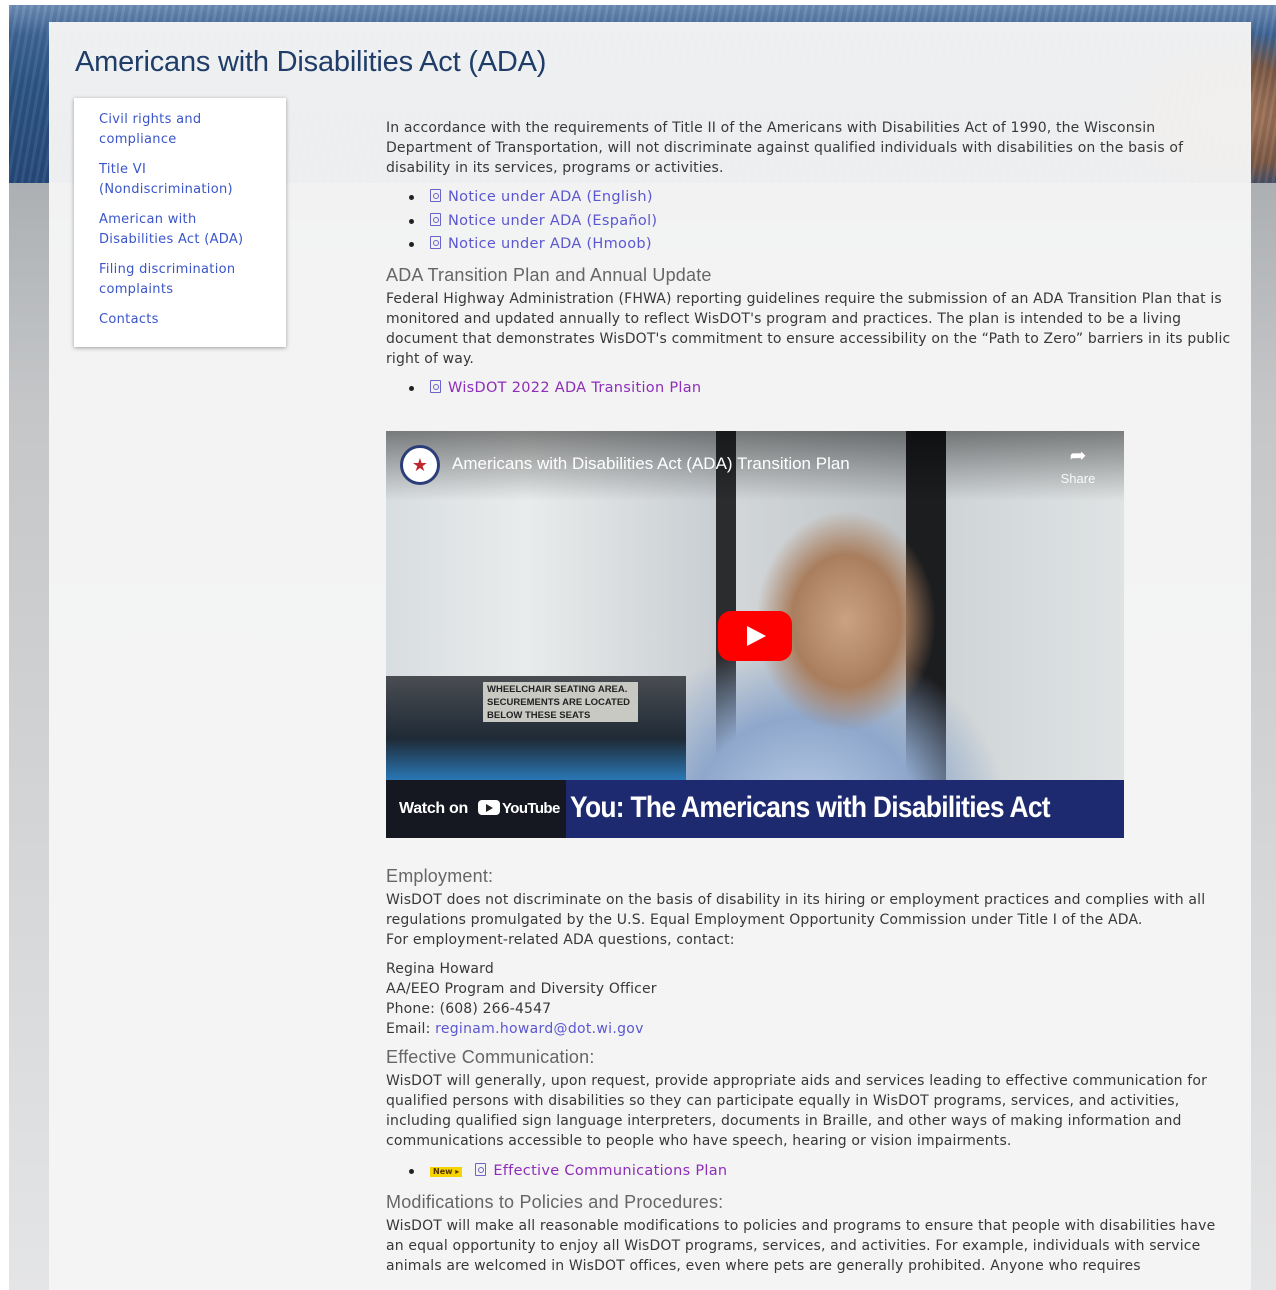 The width and height of the screenshot is (1276, 1290). Describe the element at coordinates (154, 130) in the screenshot. I see `sidebar-item-civil-rights: Civil rights and compliance` at that location.